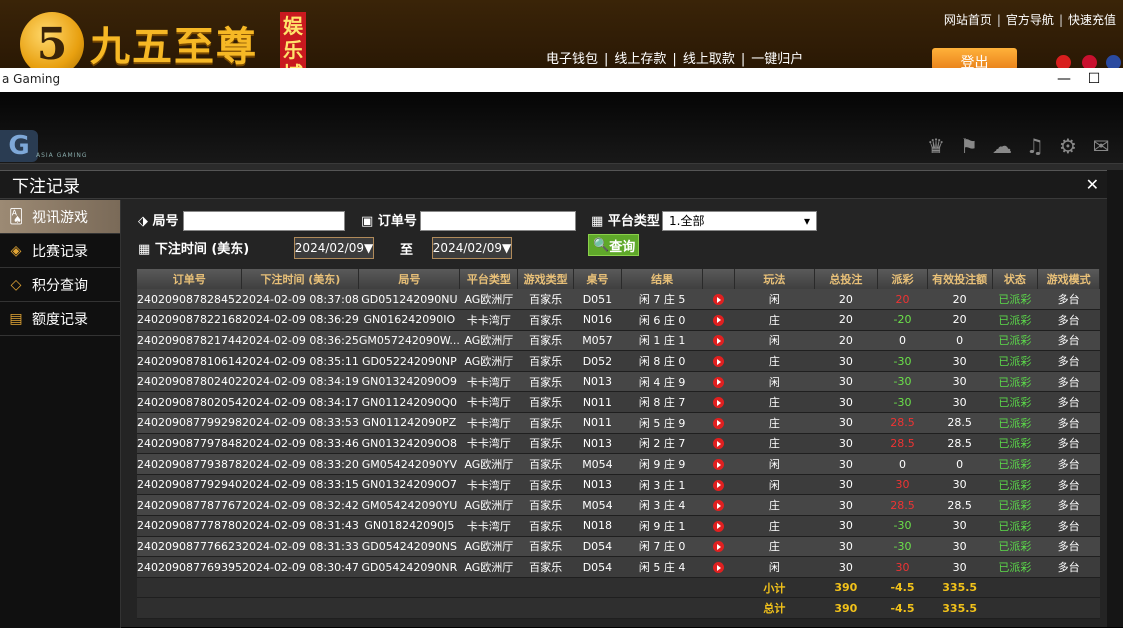 The height and width of the screenshot is (628, 1123). Describe the element at coordinates (739, 221) in the screenshot. I see `platform-select: 1.全部 ▾` at that location.